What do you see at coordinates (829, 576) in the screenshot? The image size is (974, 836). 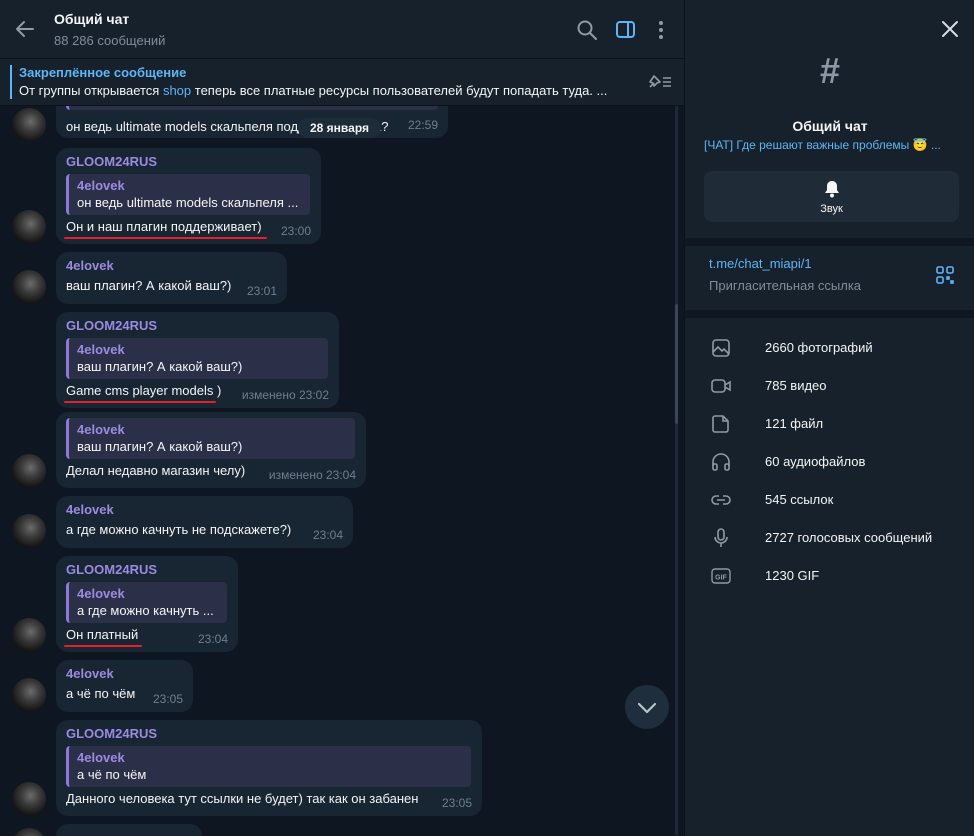 I see `media-row-gifs: GIF 1230 GIF` at bounding box center [829, 576].